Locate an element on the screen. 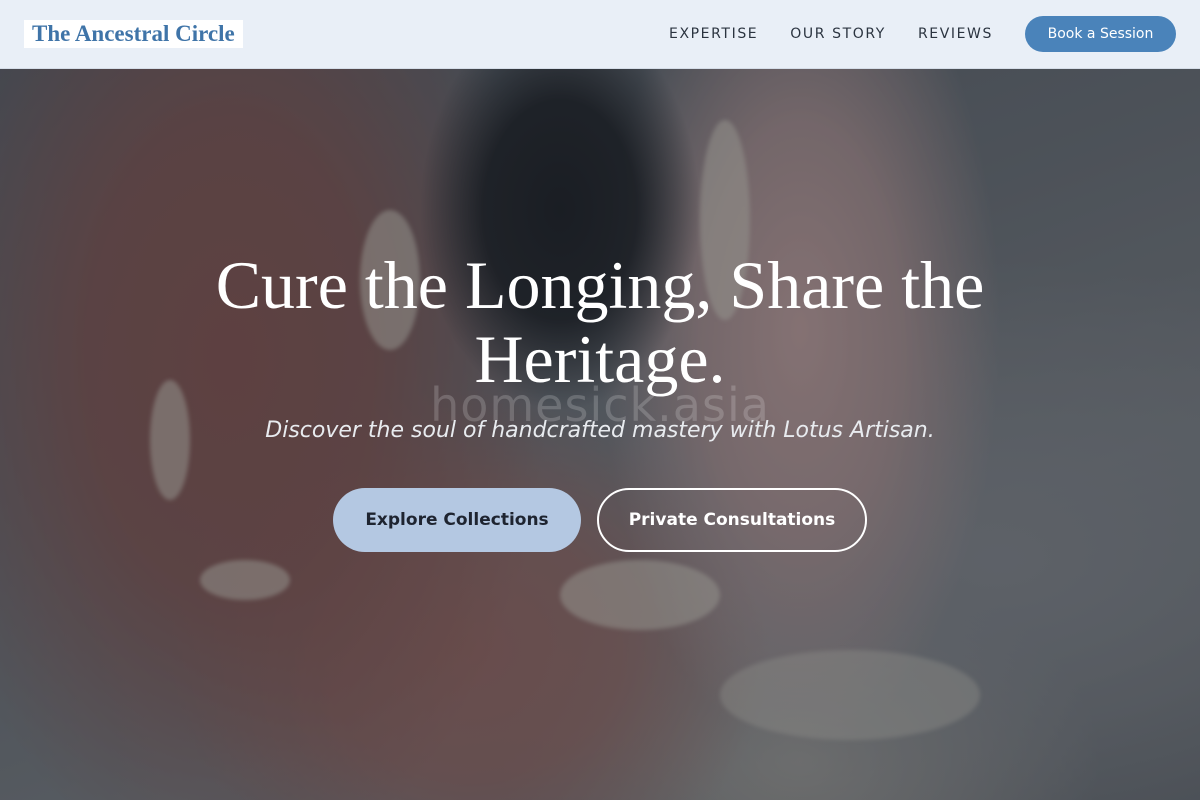  nav-link-expertise: EXPERTISE is located at coordinates (713, 34).